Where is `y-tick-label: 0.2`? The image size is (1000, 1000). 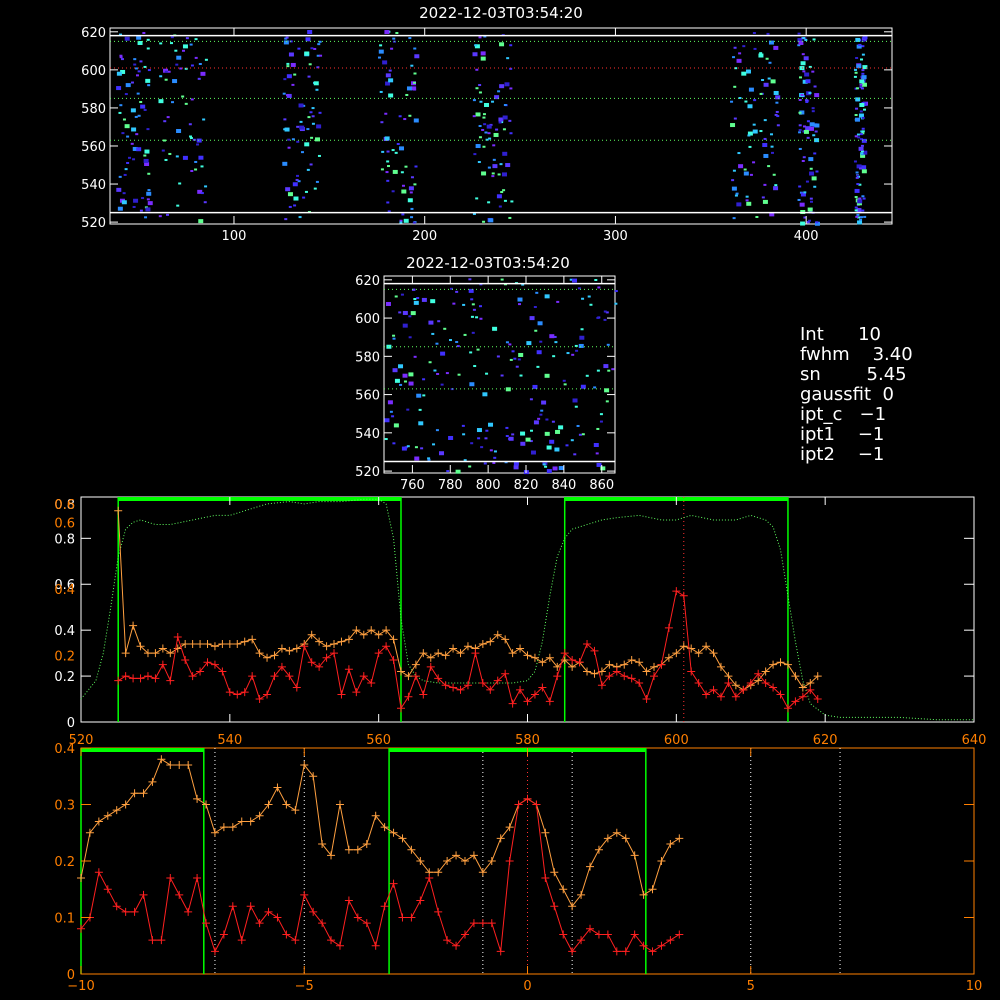
y-tick-label: 0.2 is located at coordinates (64, 862).